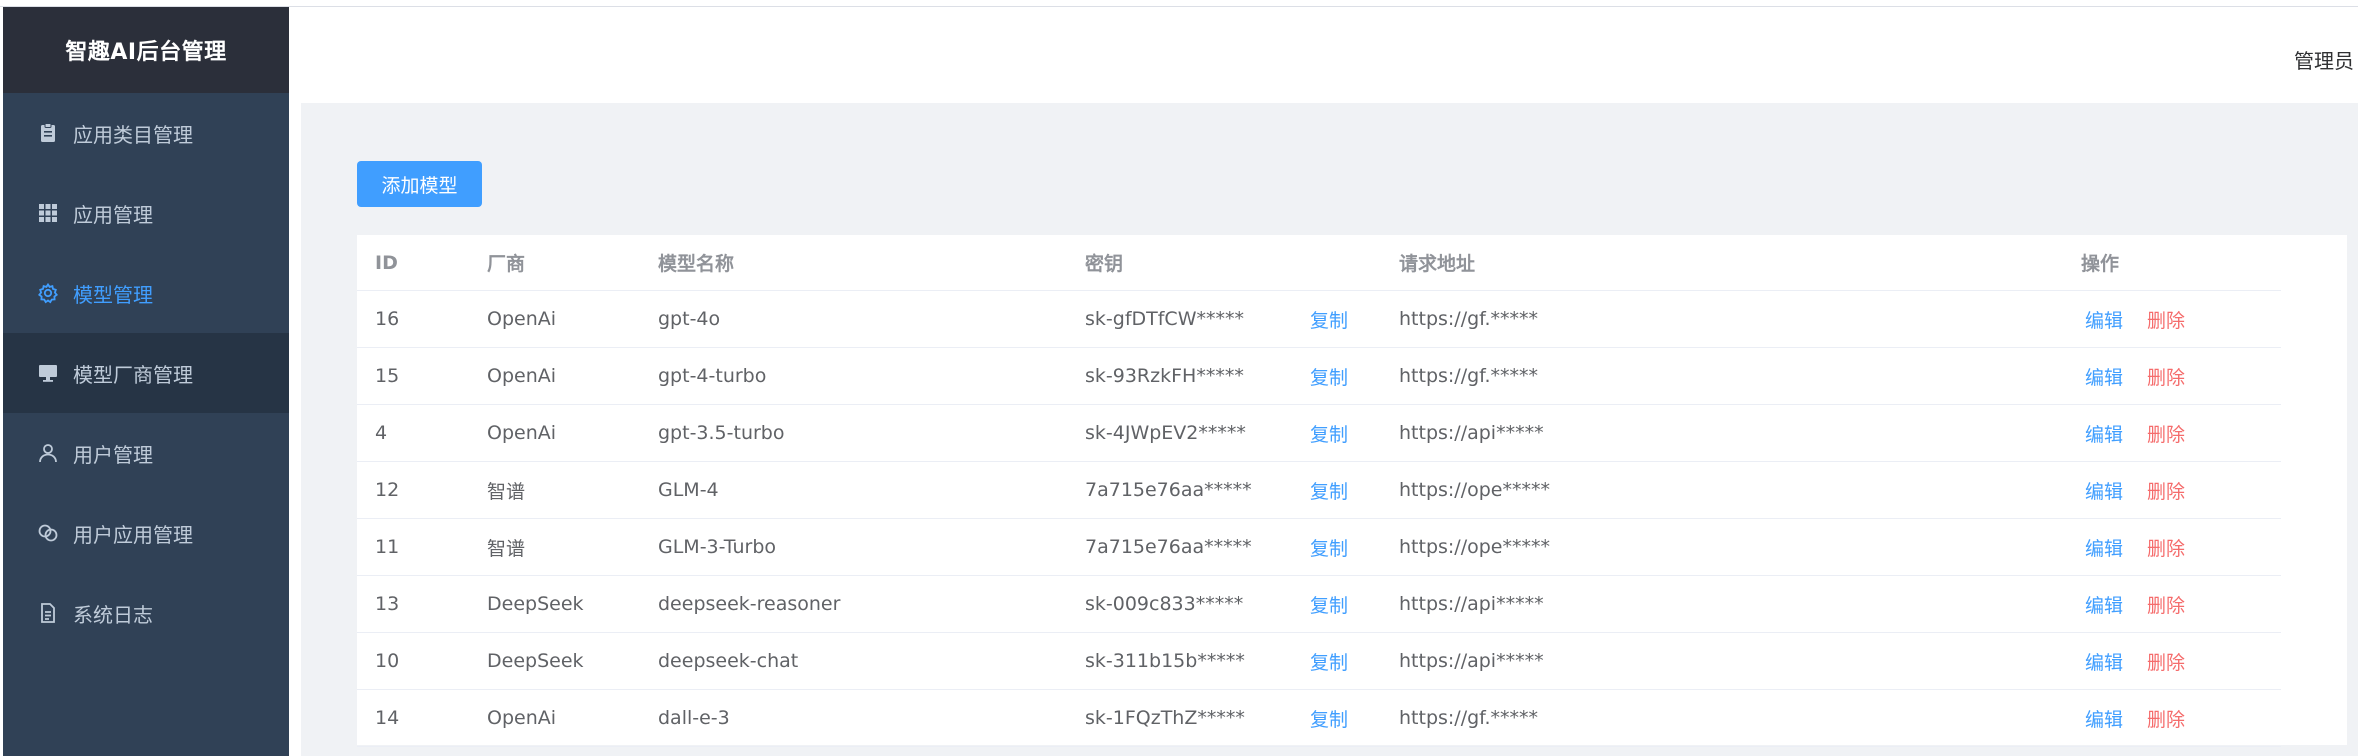  Describe the element at coordinates (1179, 718) in the screenshot. I see `cell-key: sk-1FQzThZ*****` at that location.